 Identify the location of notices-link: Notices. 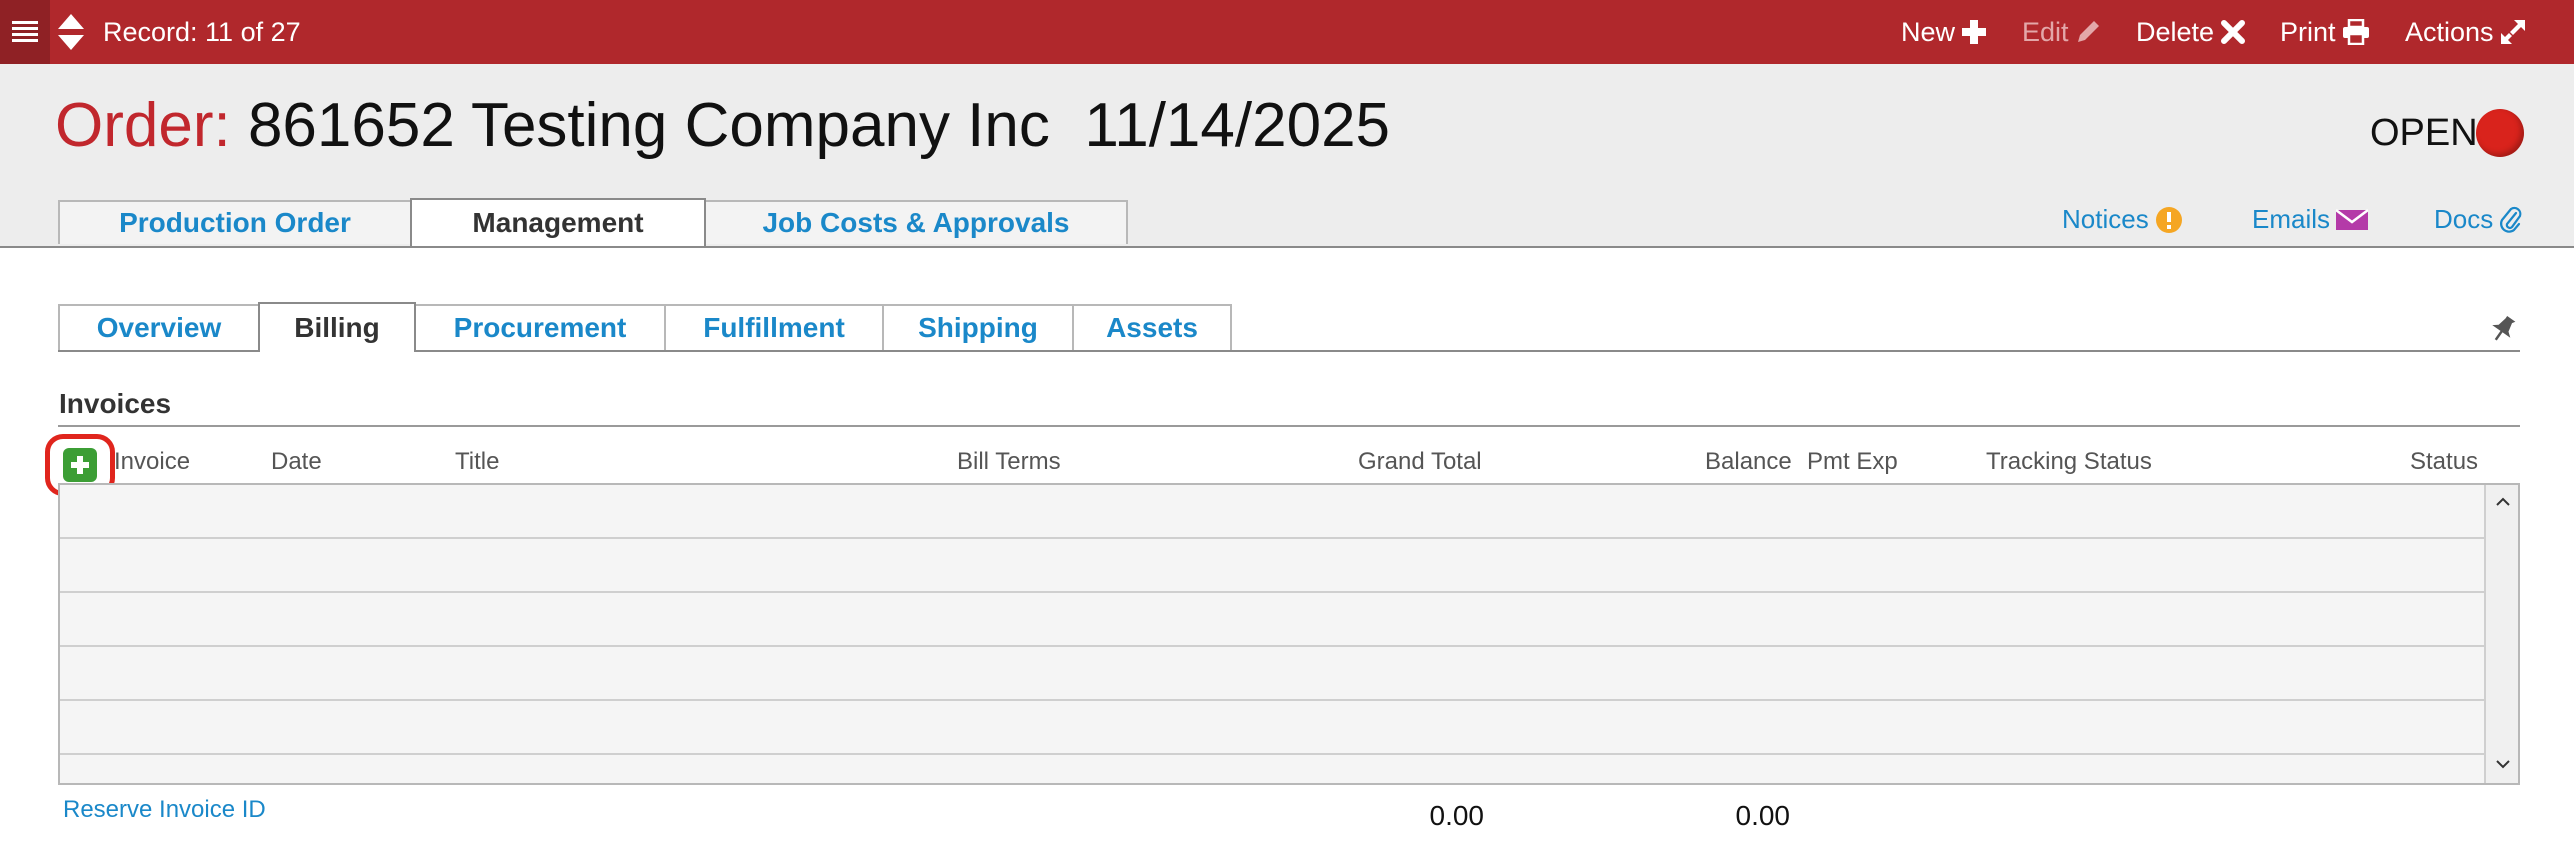
(2122, 219).